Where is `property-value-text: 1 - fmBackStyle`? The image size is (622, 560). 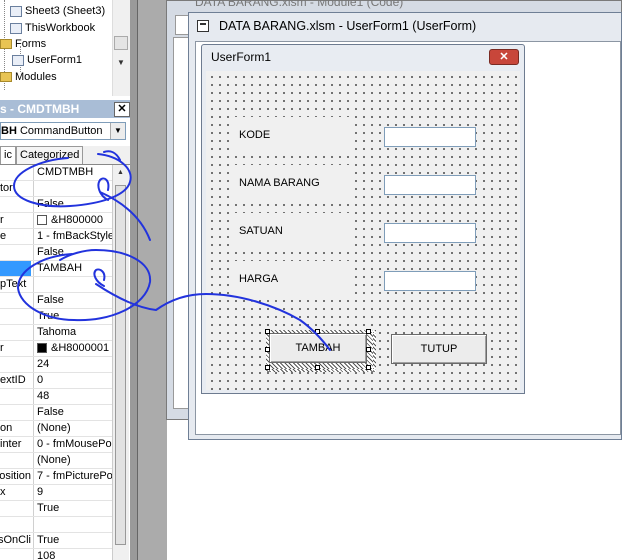
property-value-text: 1 - fmBackStyle is located at coordinates (74, 236).